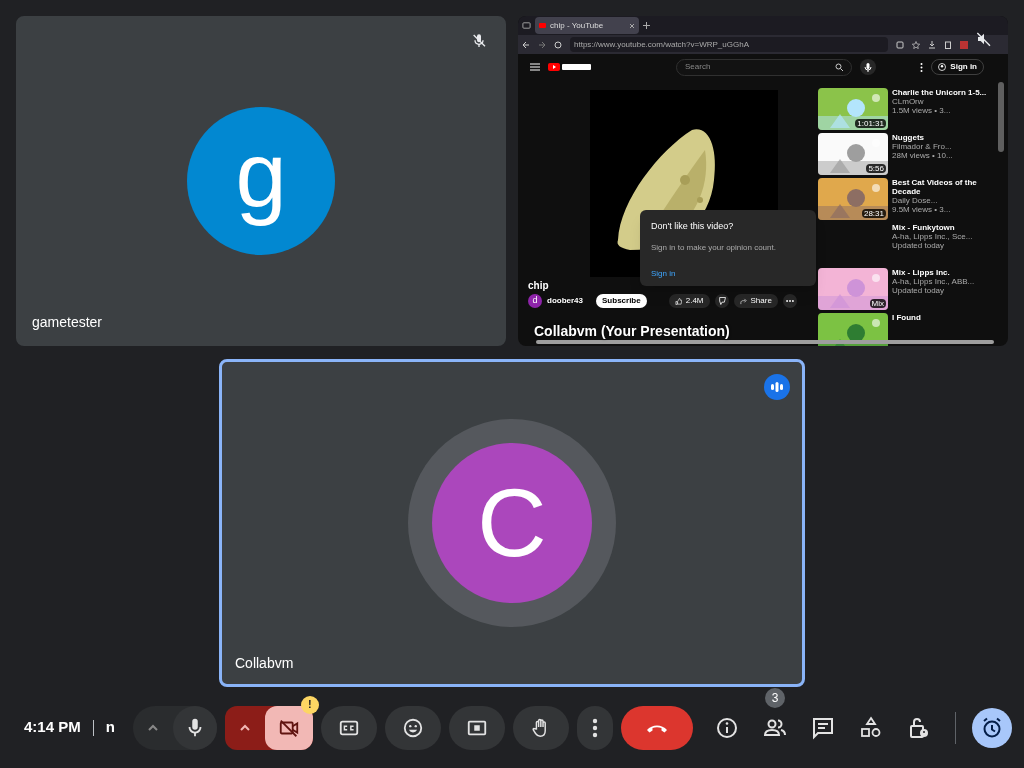 The height and width of the screenshot is (768, 1024). I want to click on menu-icon, so click(535, 67).